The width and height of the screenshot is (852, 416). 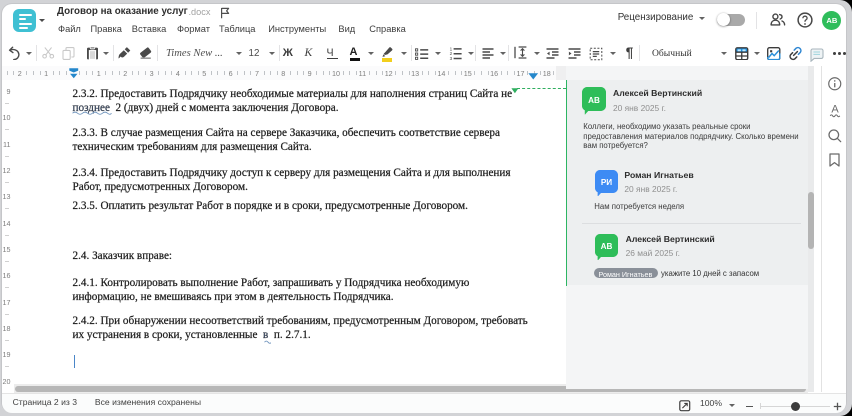 I want to click on svg-text: 3, so click(x=450, y=58).